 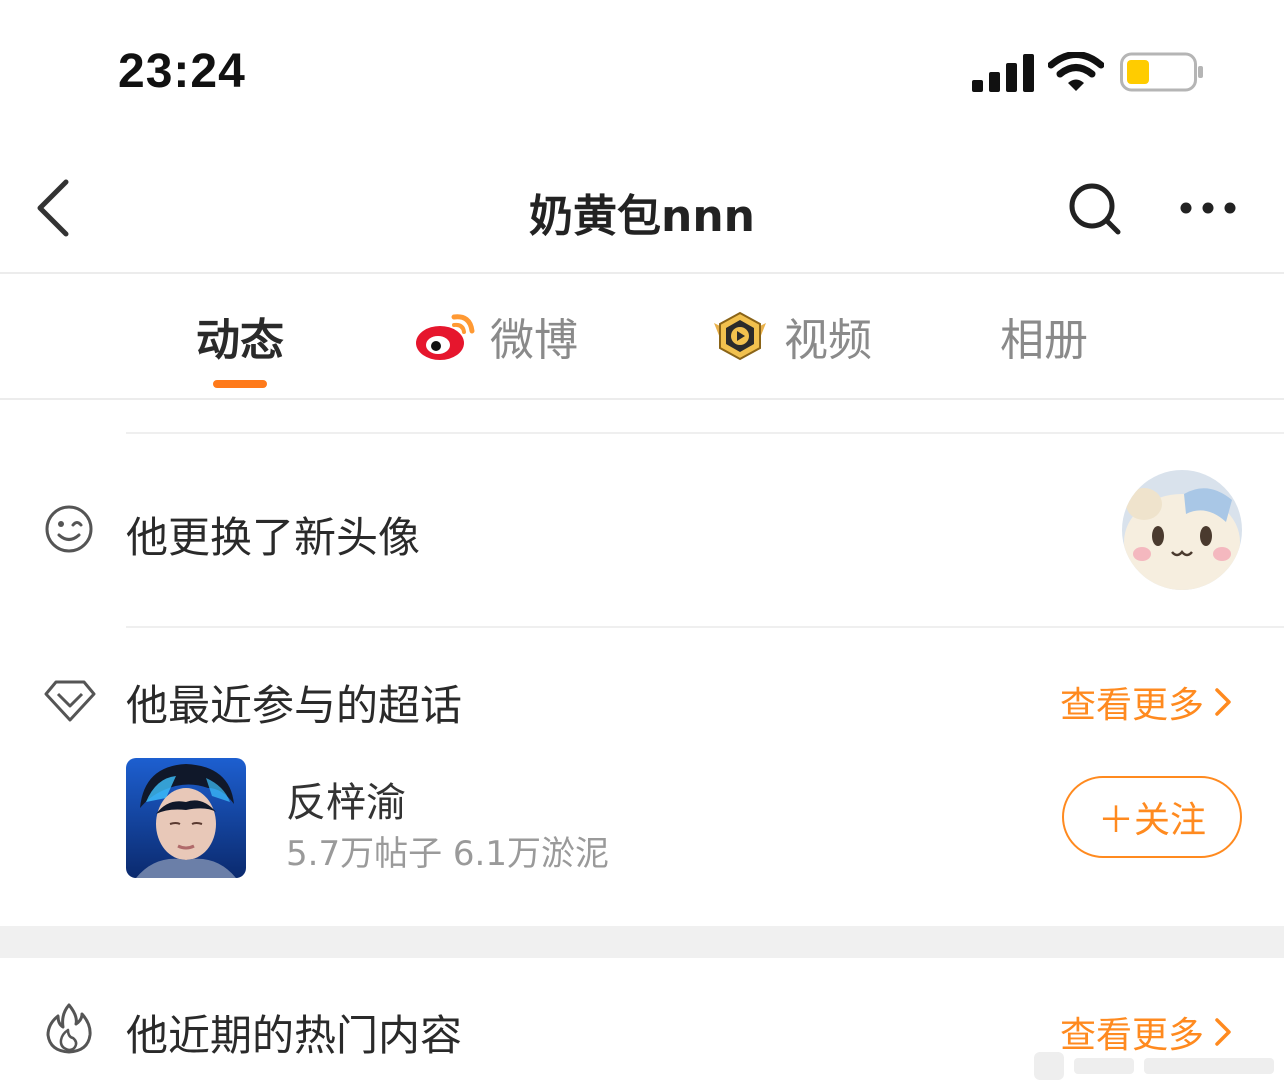 What do you see at coordinates (1152, 817) in the screenshot?
I see `follow-button: ＋关注` at bounding box center [1152, 817].